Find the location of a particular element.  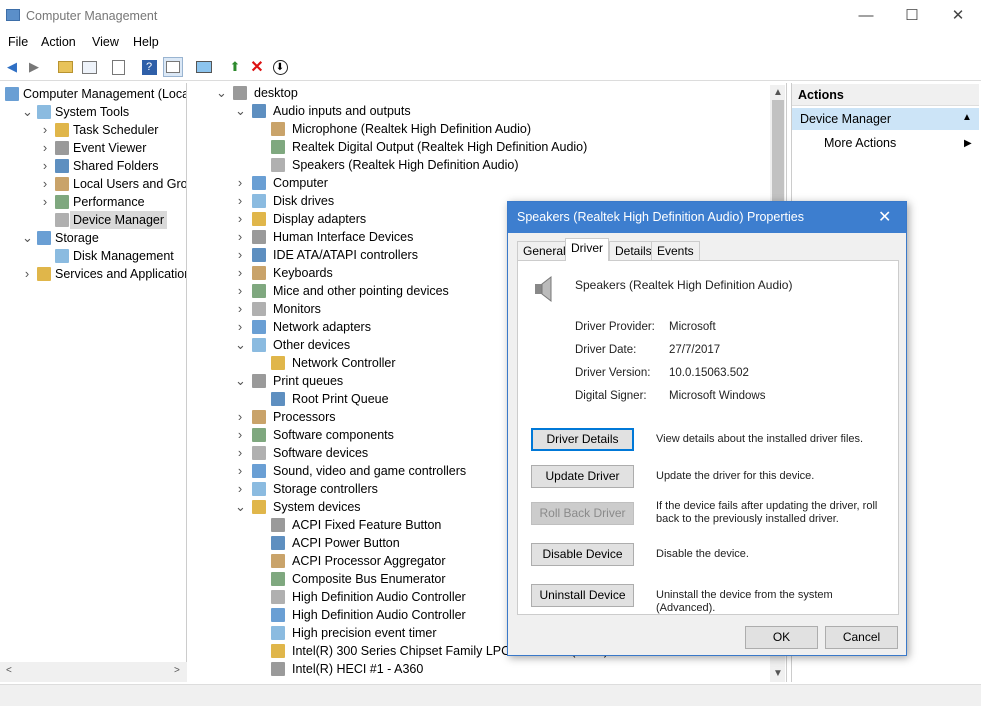

device-item-label: Processors is located at coordinates (304, 417).